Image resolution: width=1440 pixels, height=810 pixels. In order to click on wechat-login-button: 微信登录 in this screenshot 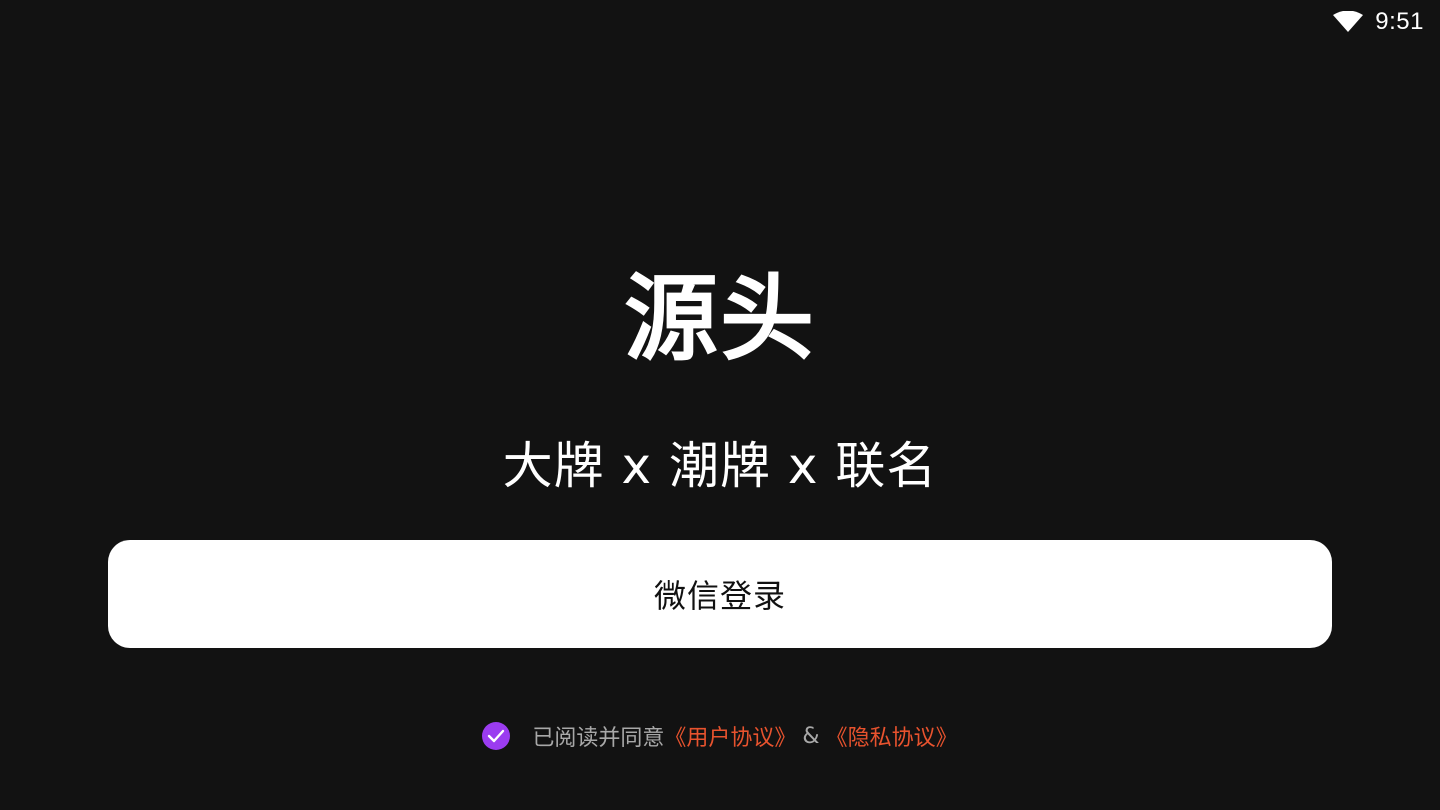, I will do `click(720, 594)`.